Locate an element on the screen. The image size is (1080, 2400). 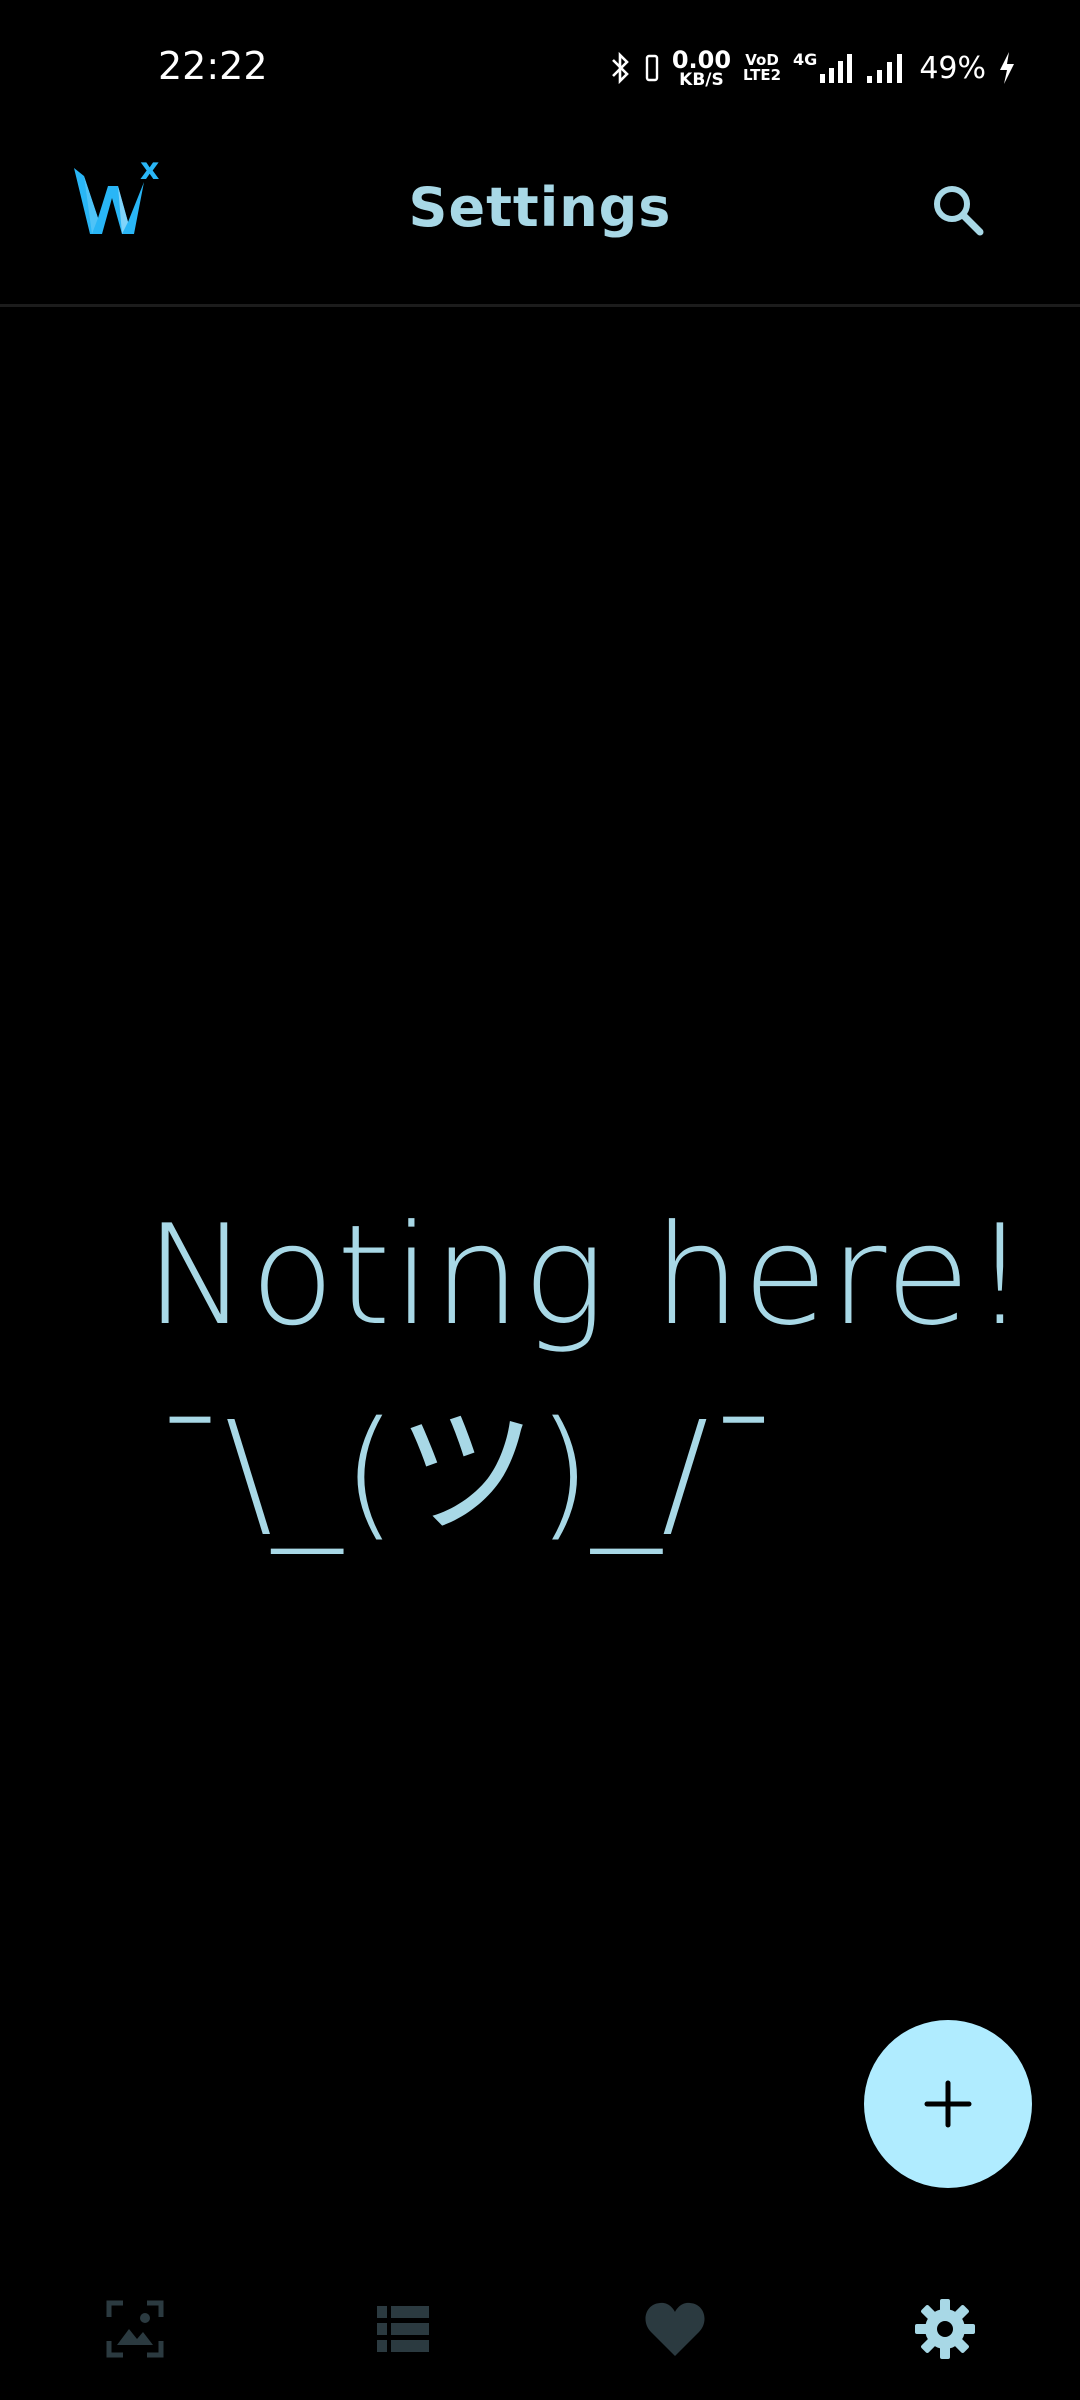
signal-4g: 4G is located at coordinates (823, 68).